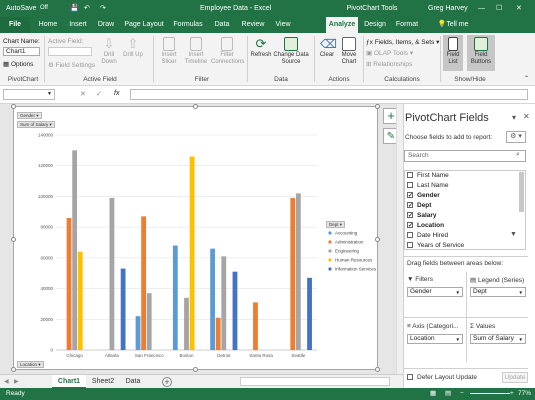 This screenshot has width=535, height=400. Describe the element at coordinates (144, 25) in the screenshot. I see `tab-page-layout: Page Layout` at that location.